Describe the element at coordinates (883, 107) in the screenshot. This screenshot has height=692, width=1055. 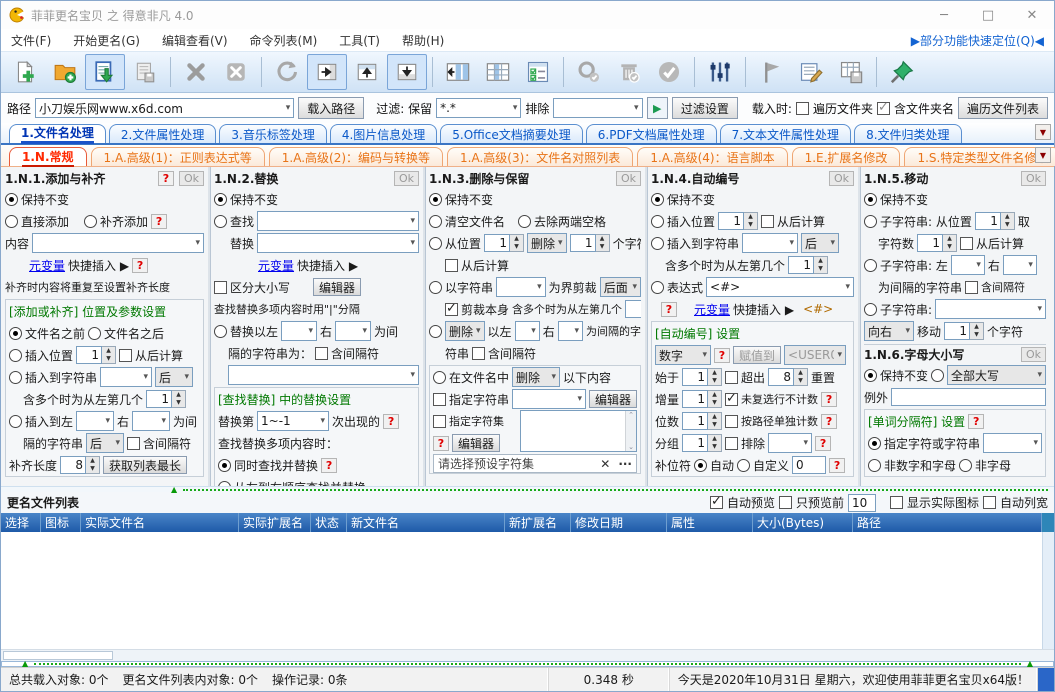
I see `include-folder-name-checkbox` at that location.